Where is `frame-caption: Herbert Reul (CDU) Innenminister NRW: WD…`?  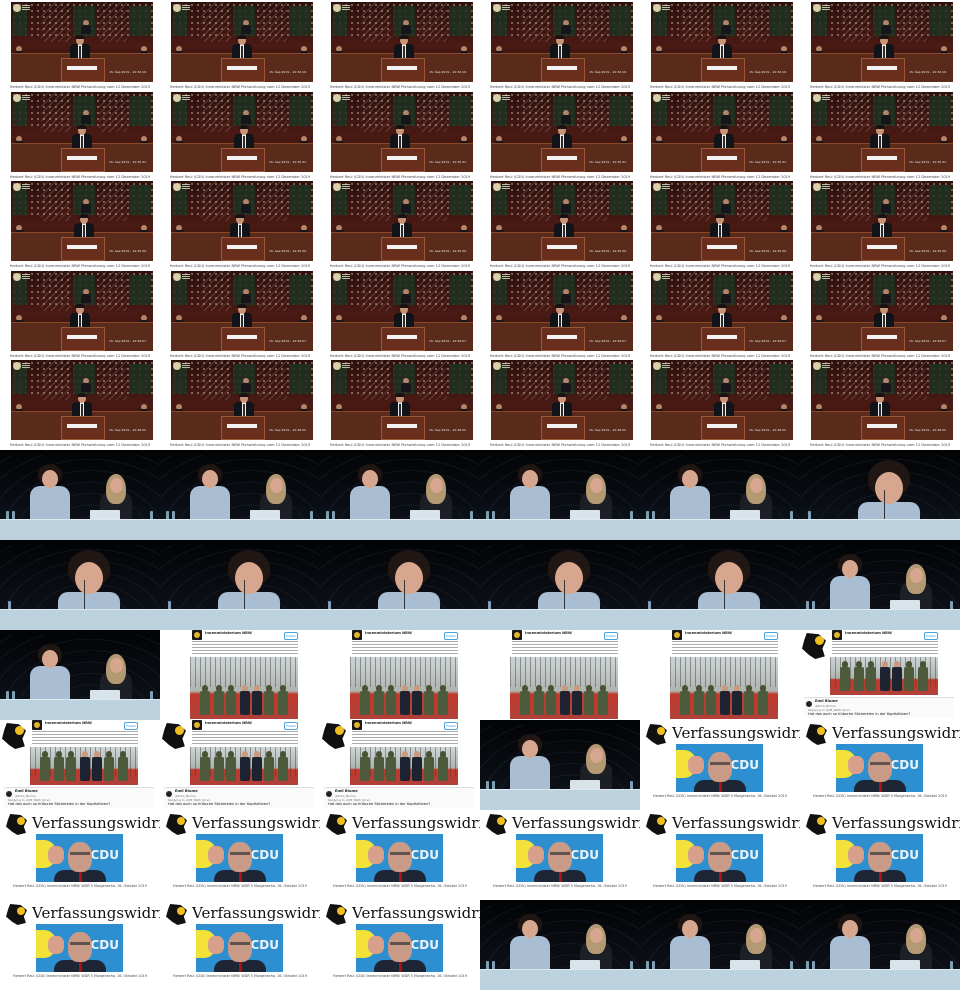
frame-caption: Herbert Reul (CDU) Innenminister NRW: WD… is located at coordinates (400, 976).